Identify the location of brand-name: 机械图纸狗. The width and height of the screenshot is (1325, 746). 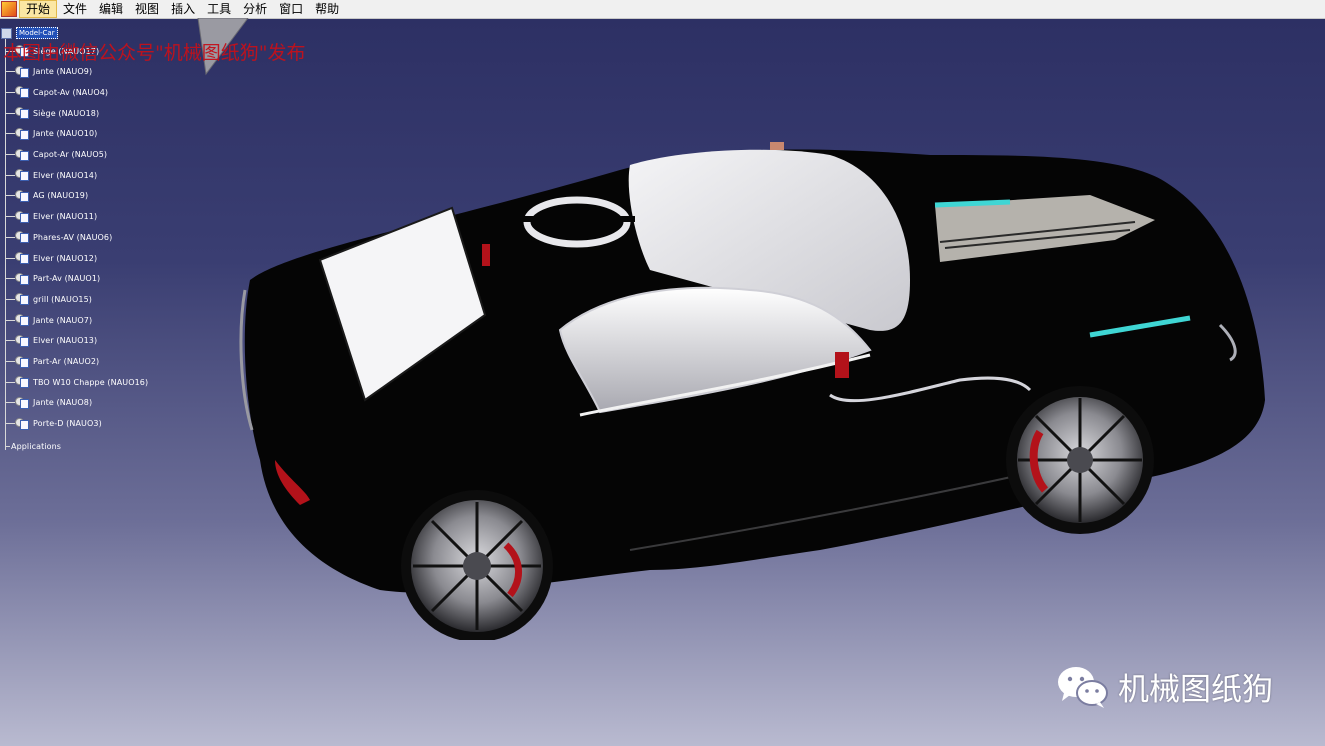
(1195, 690).